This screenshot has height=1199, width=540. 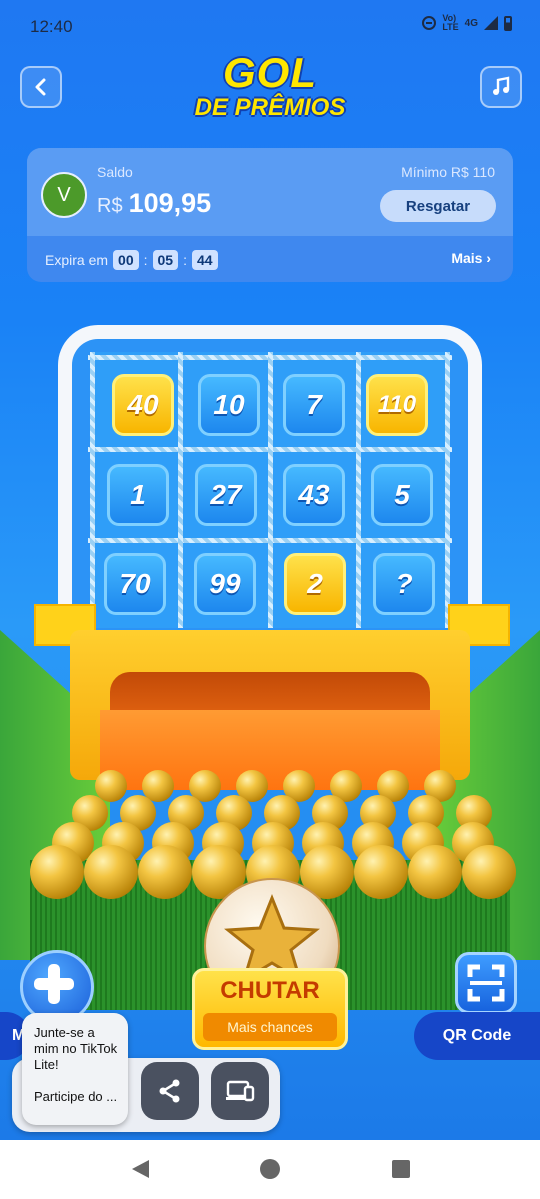 I want to click on prize-tile: 40, so click(x=143, y=405).